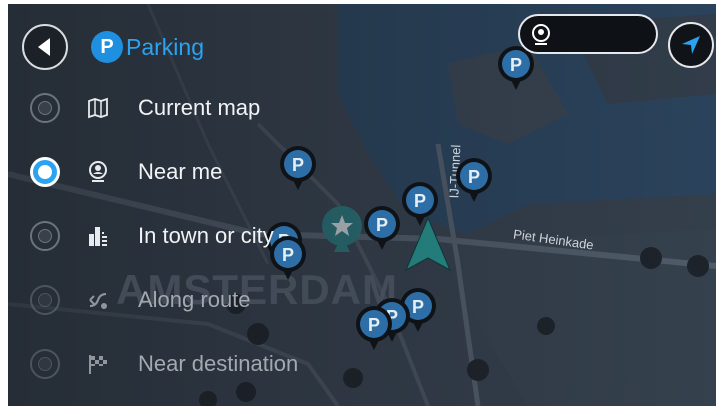 The image size is (720, 412). I want to click on back-button, so click(45, 47).